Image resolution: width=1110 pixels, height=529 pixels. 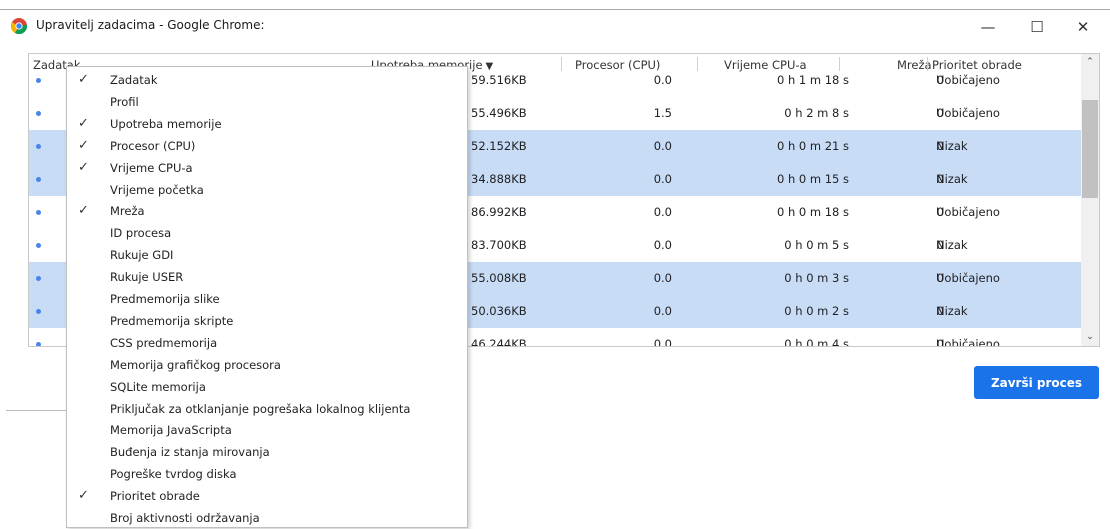 What do you see at coordinates (267, 277) in the screenshot?
I see `menu-item: Rukuje USER` at bounding box center [267, 277].